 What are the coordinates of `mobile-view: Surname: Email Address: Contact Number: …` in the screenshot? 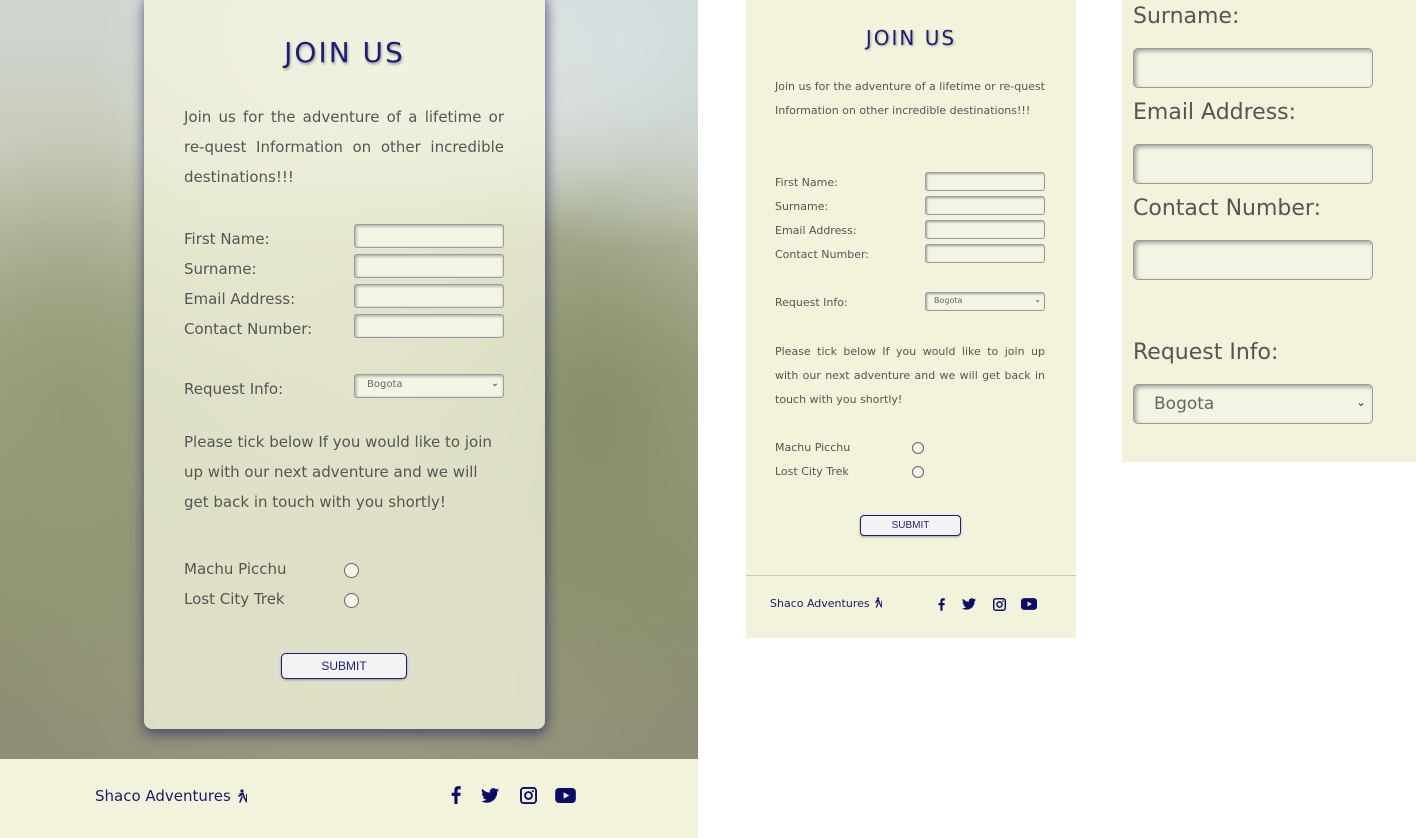 It's located at (1269, 231).